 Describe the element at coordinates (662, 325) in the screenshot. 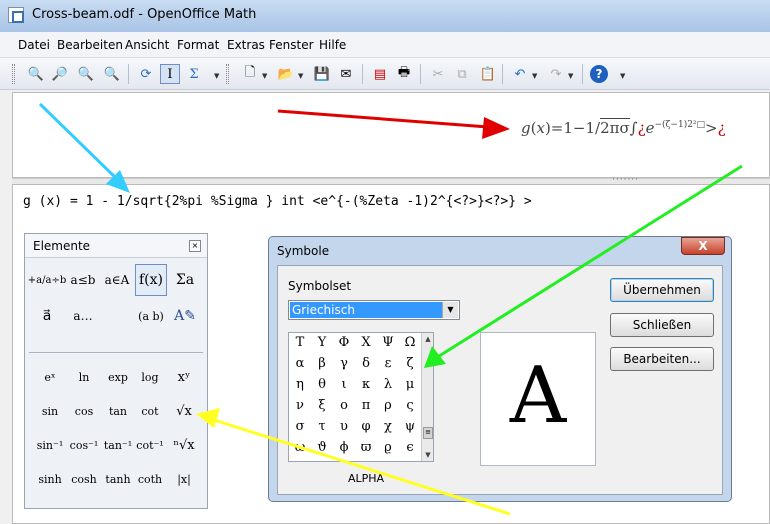

I see `close-button: Schließen` at that location.